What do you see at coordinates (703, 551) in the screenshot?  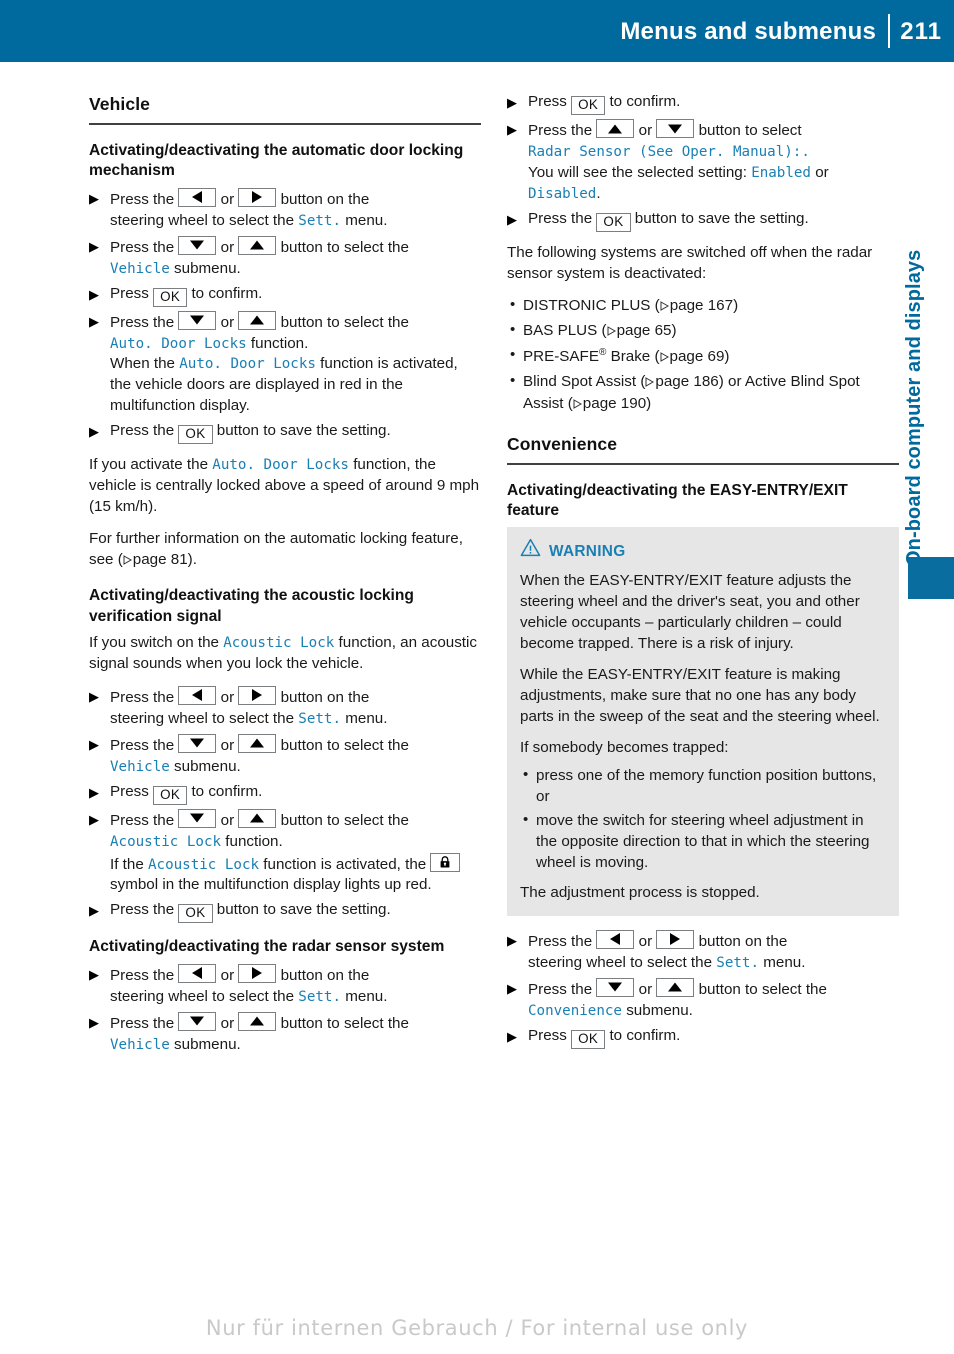 I see `warning-header: WARNING` at bounding box center [703, 551].